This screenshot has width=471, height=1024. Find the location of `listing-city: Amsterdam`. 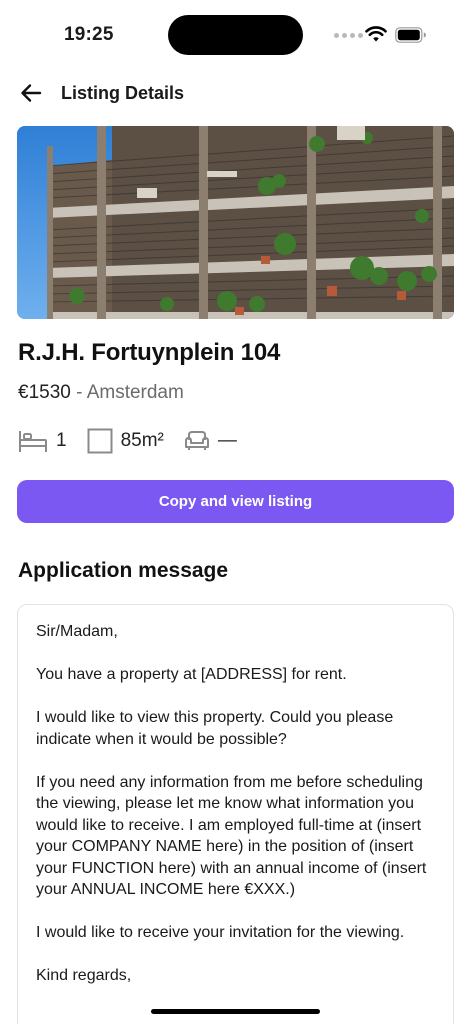

listing-city: Amsterdam is located at coordinates (135, 392).